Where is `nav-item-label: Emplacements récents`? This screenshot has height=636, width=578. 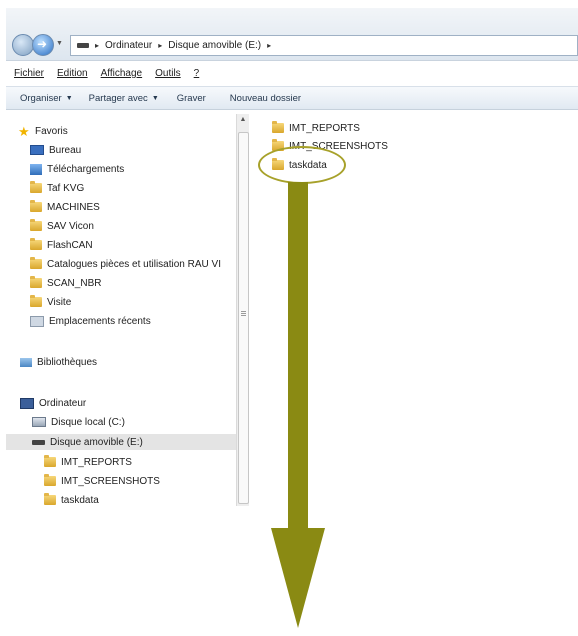
nav-item-label: Emplacements récents is located at coordinates (100, 321).